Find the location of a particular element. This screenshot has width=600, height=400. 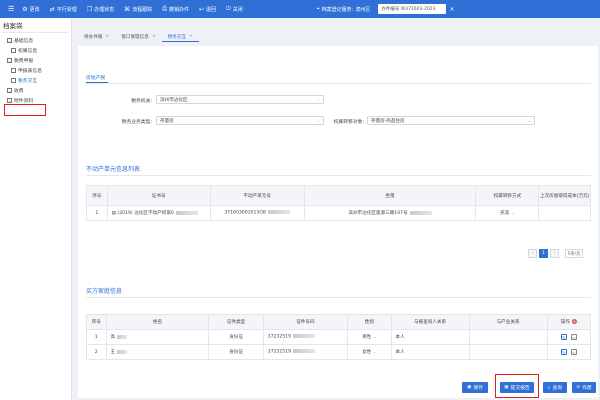

table-row: 2 王身份证 37232519 女性 ⌄ 本人 ✎ ▭ is located at coordinates (339, 352).